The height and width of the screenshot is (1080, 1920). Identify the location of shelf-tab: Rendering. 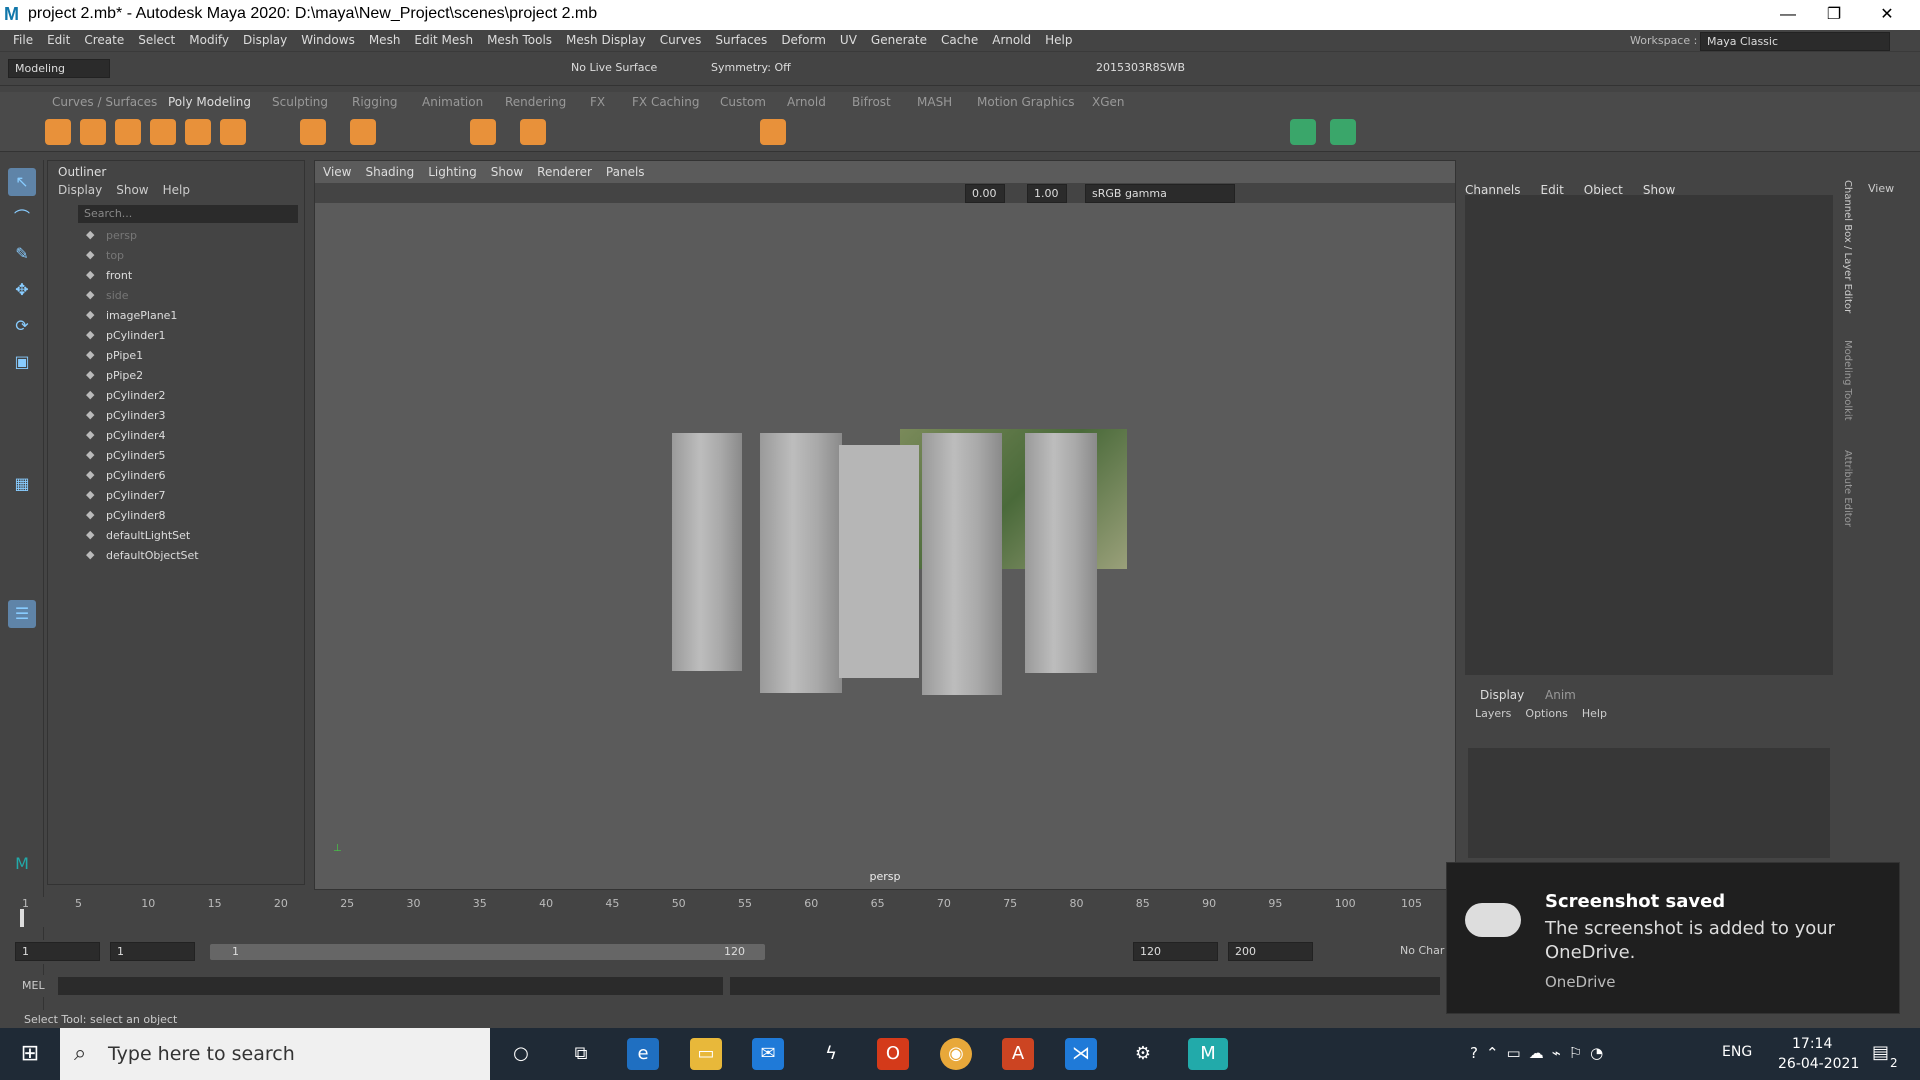
(535, 102).